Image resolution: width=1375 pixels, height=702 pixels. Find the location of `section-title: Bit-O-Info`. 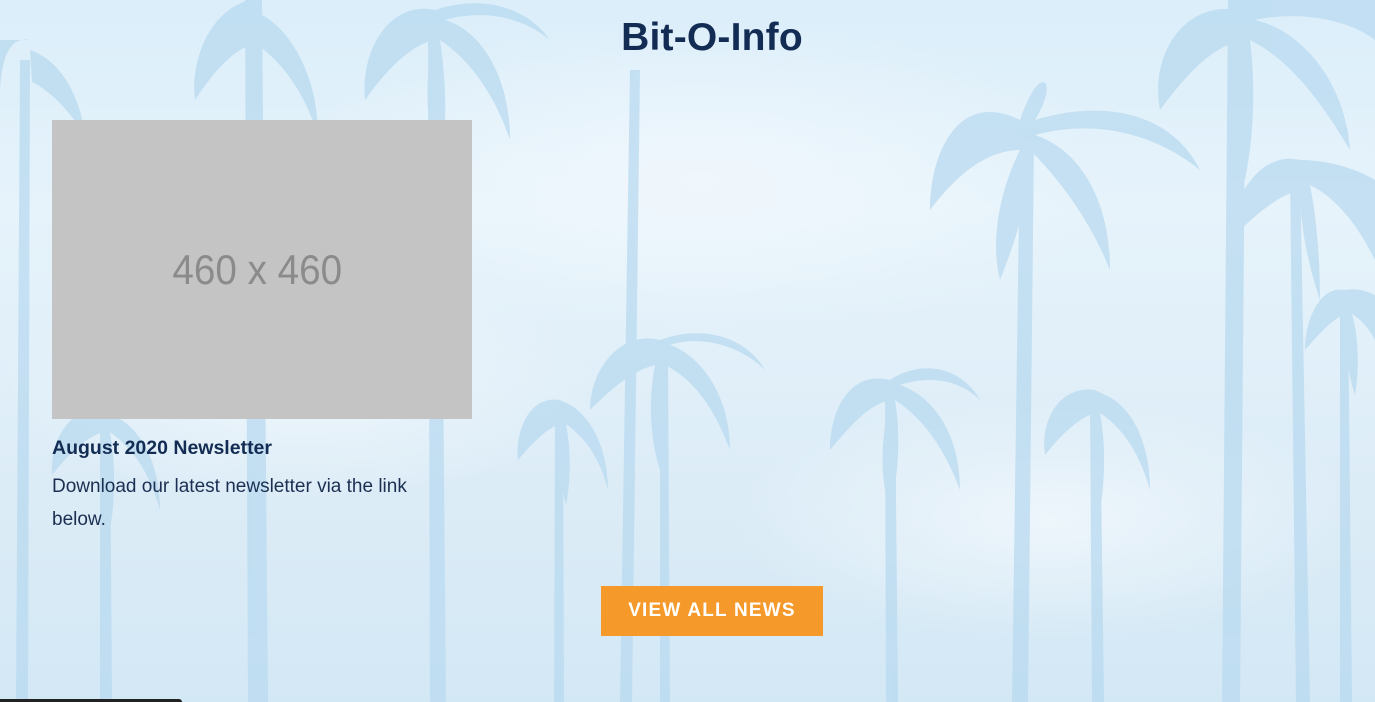

section-title: Bit-O-Info is located at coordinates (712, 37).